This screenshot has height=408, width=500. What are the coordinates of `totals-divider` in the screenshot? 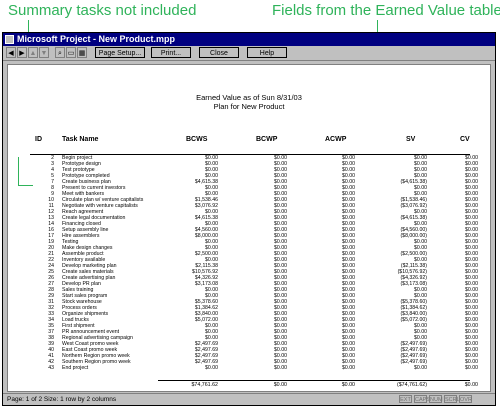 It's located at (314, 380).